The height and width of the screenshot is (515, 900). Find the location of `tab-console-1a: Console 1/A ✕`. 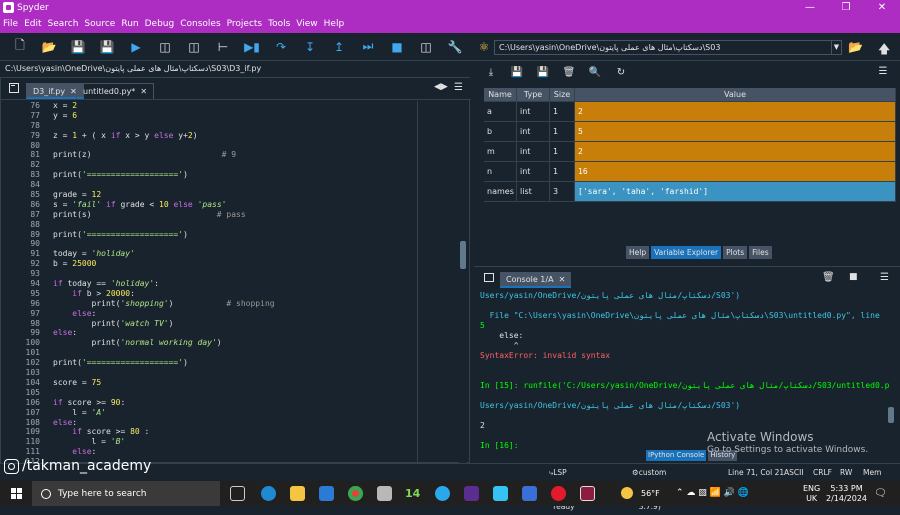

tab-console-1a: Console 1/A ✕ is located at coordinates (536, 280).